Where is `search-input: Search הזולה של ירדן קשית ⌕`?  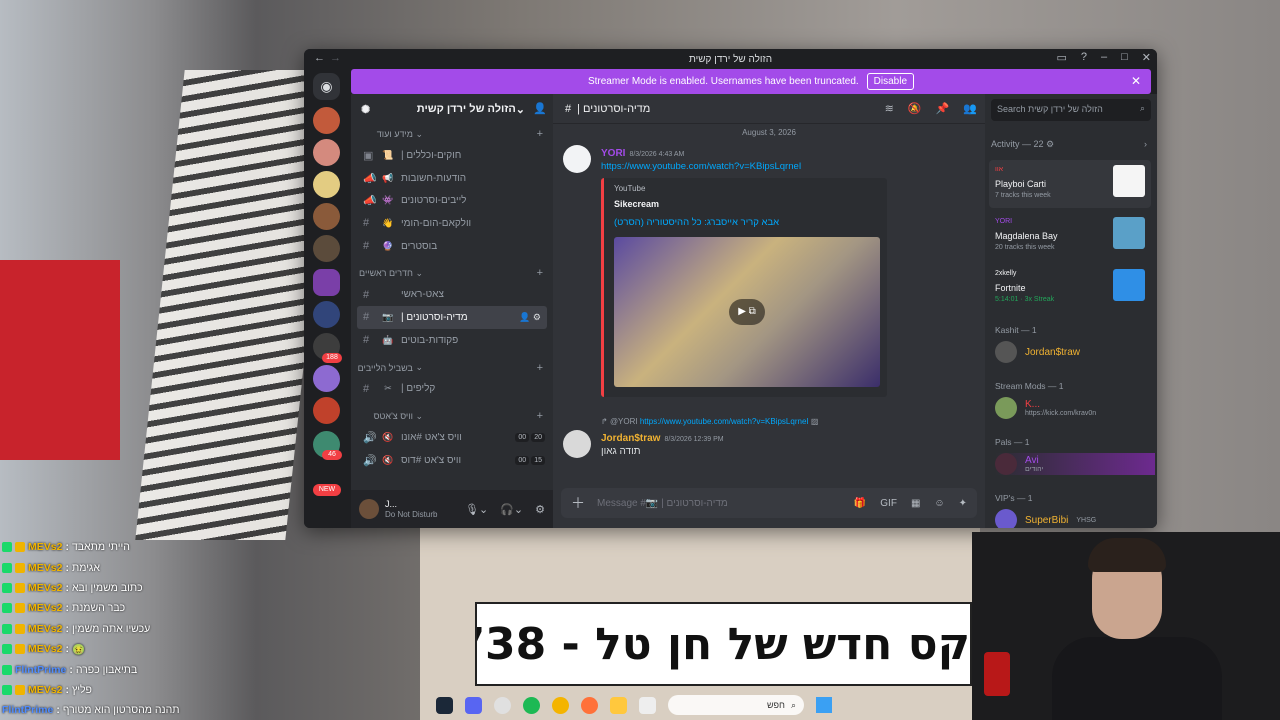
search-input: Search הזולה של ירדן קשית ⌕ is located at coordinates (1071, 110).